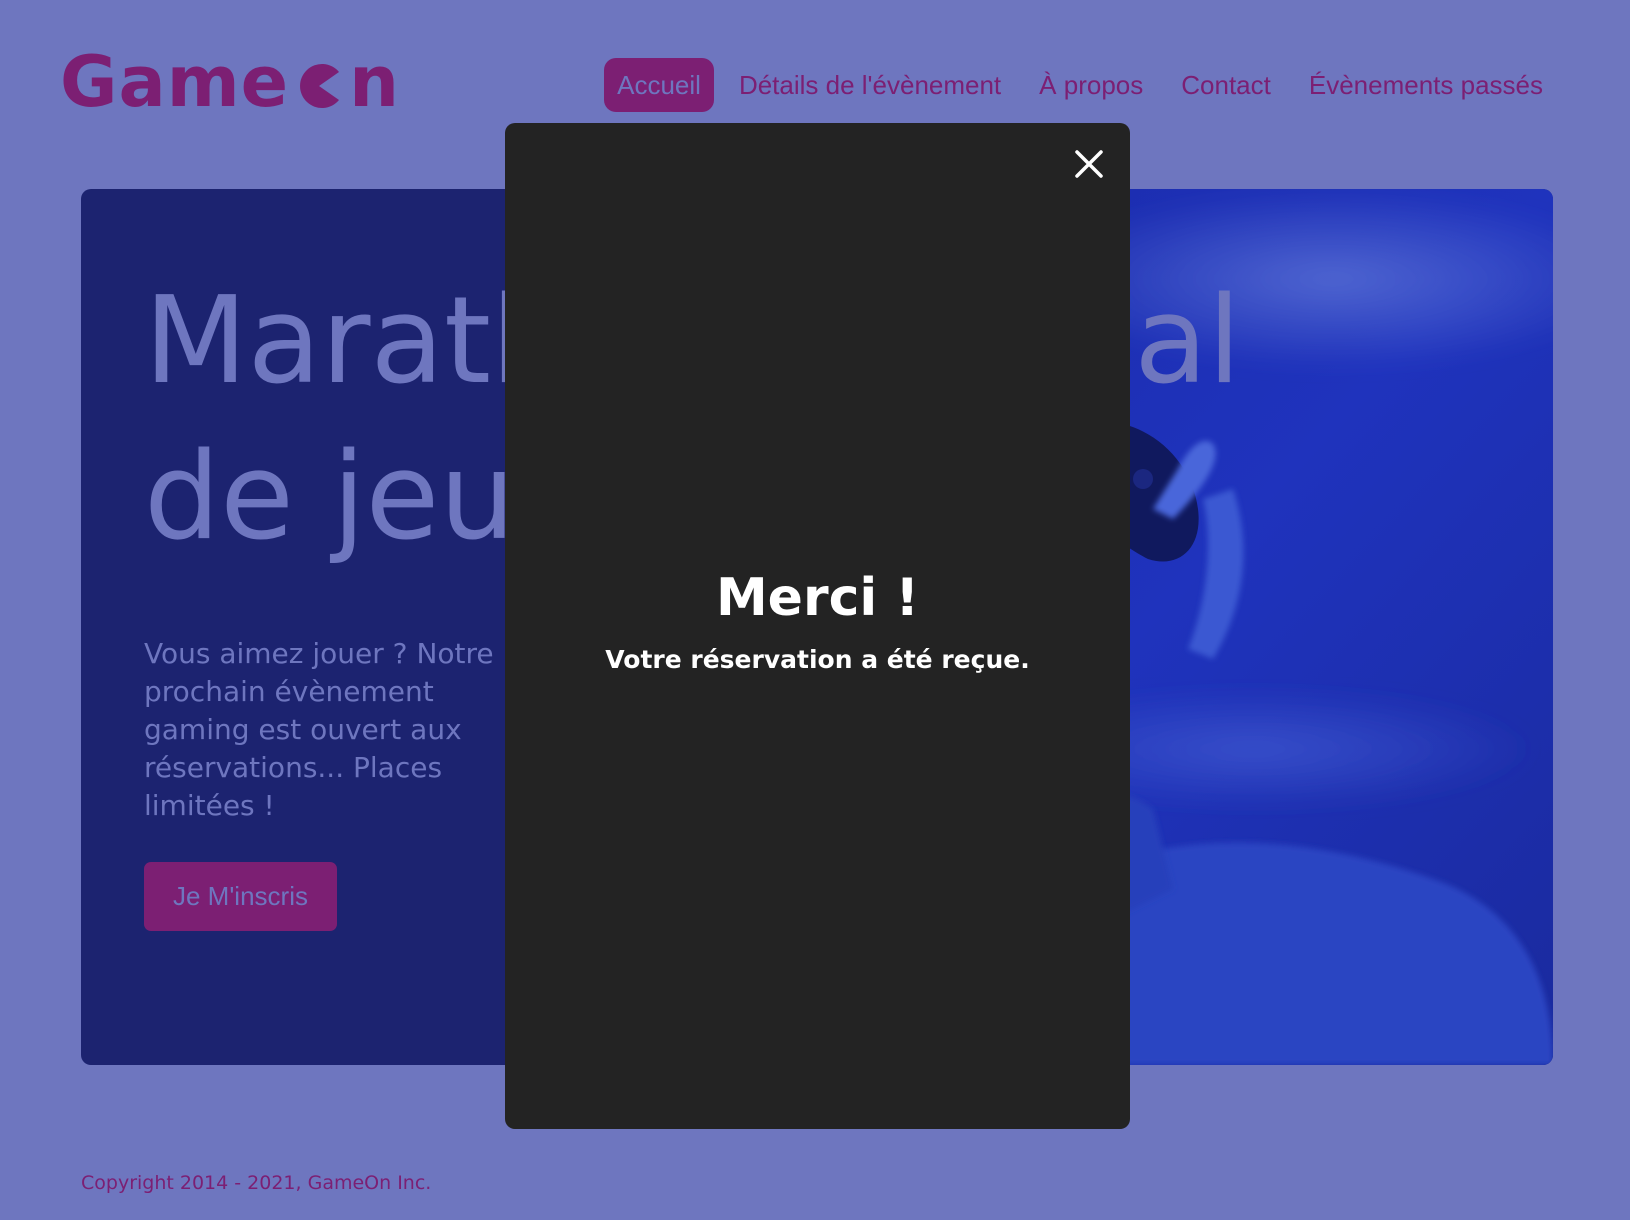 This screenshot has width=1630, height=1220. Describe the element at coordinates (1226, 85) in the screenshot. I see `nav-link-contact: Contact` at that location.